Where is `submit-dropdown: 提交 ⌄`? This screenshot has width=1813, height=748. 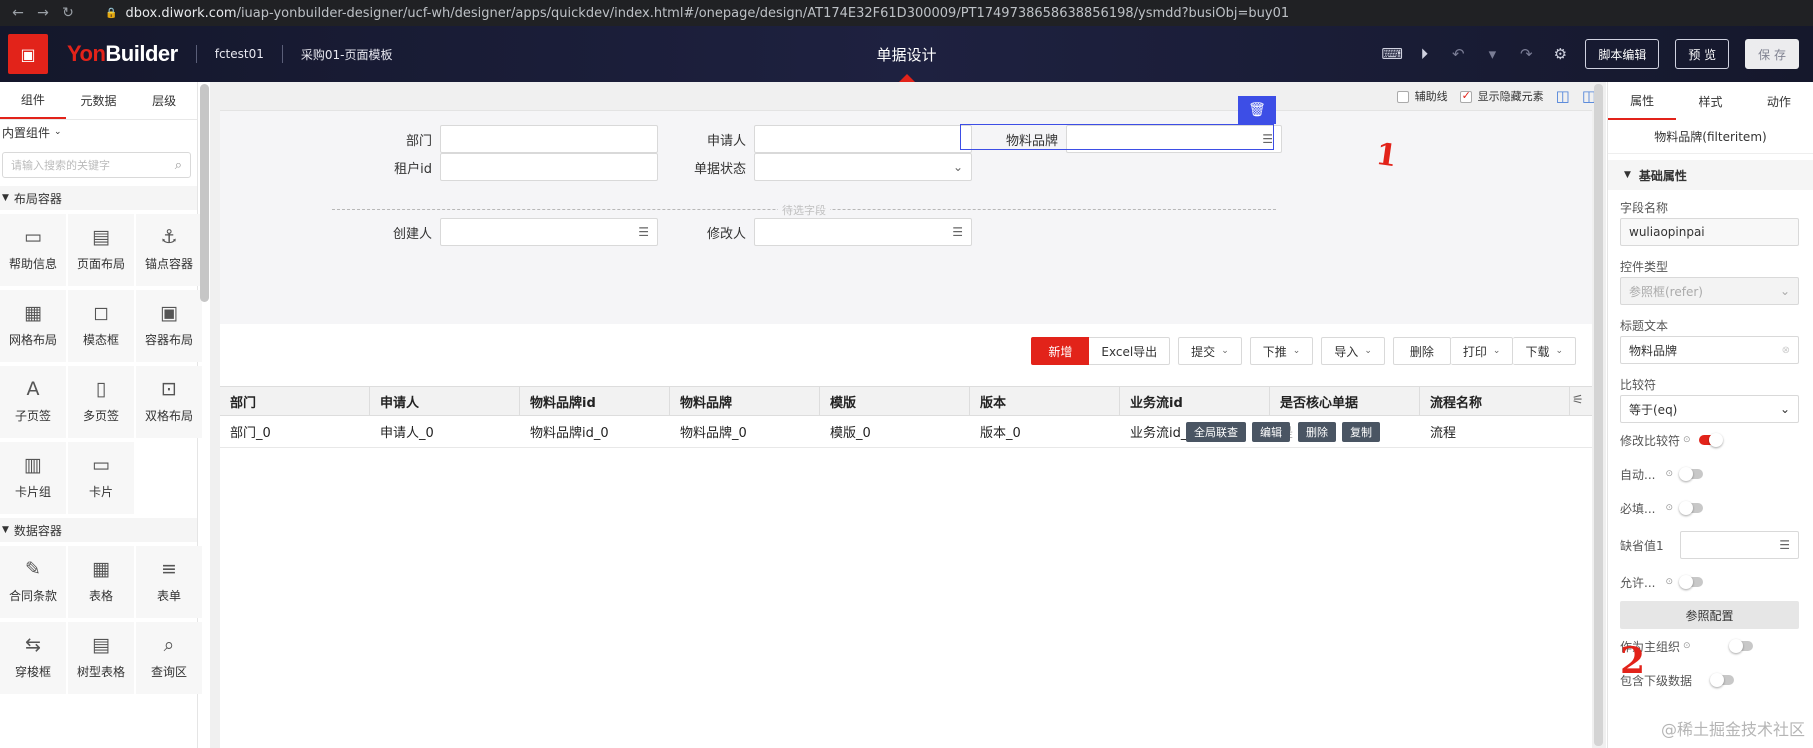 submit-dropdown: 提交 ⌄ is located at coordinates (1210, 351).